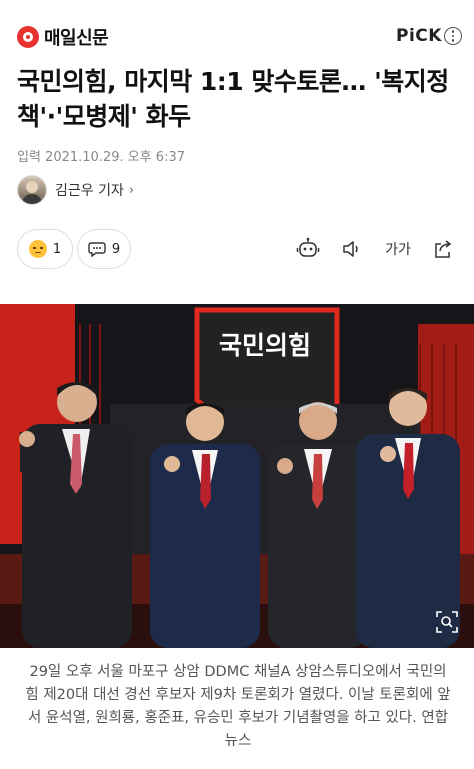 Image resolution: width=474 pixels, height=769 pixels. What do you see at coordinates (101, 157) in the screenshot?
I see `article-datetime: 입력 2021.10.29. 오후 6:37` at bounding box center [101, 157].